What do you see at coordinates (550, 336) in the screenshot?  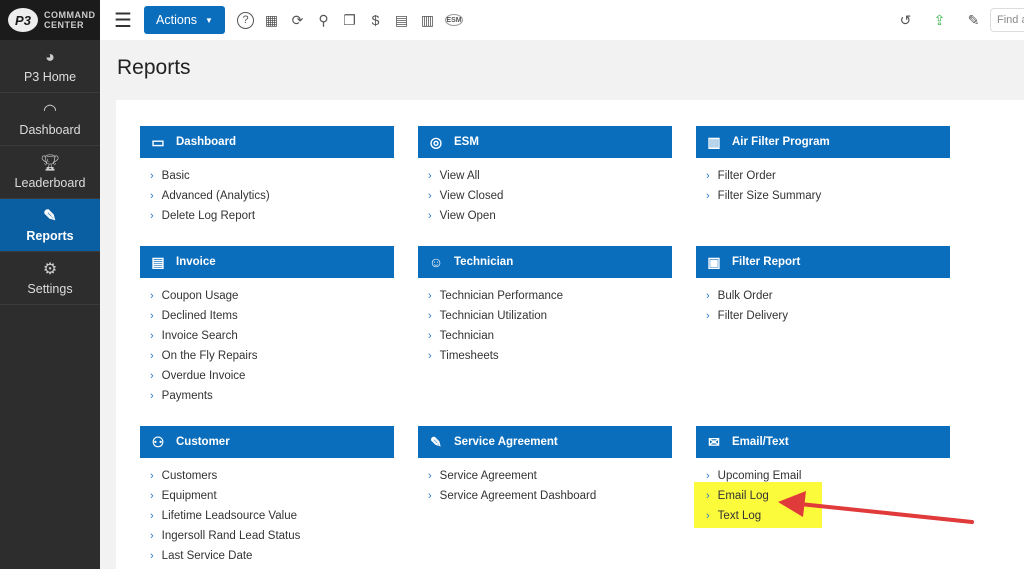 I see `report-link: › Technician` at bounding box center [550, 336].